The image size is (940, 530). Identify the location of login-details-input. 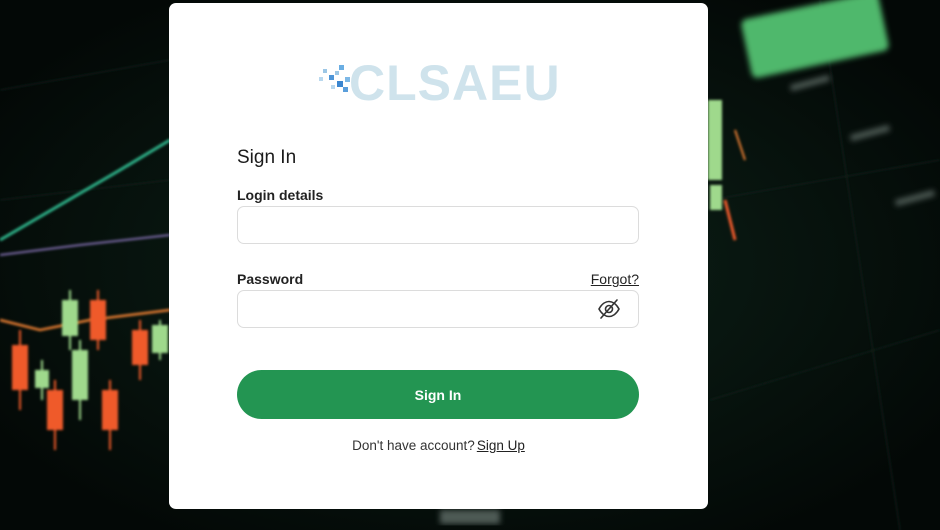
(438, 225).